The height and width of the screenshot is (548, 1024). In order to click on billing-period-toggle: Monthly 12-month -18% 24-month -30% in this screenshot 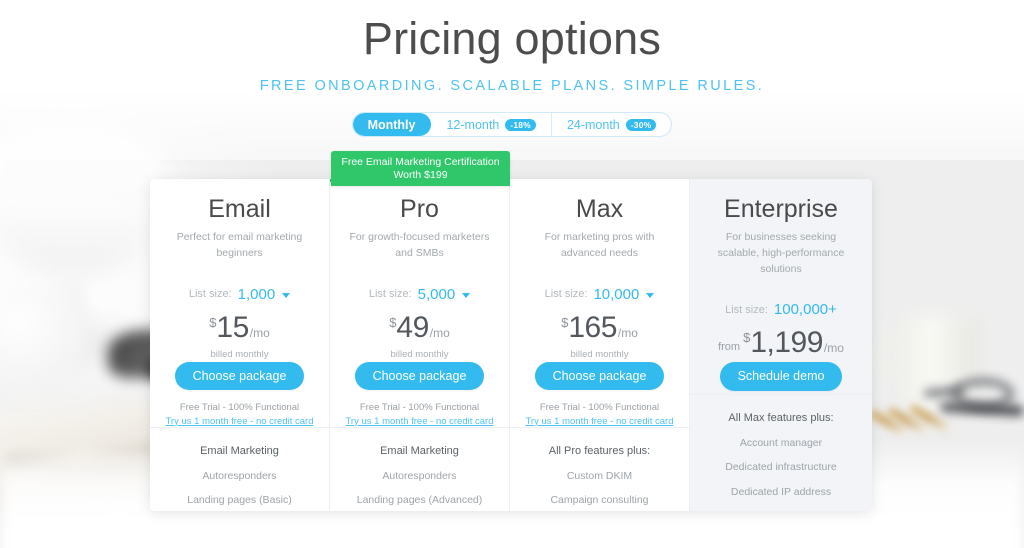, I will do `click(512, 124)`.